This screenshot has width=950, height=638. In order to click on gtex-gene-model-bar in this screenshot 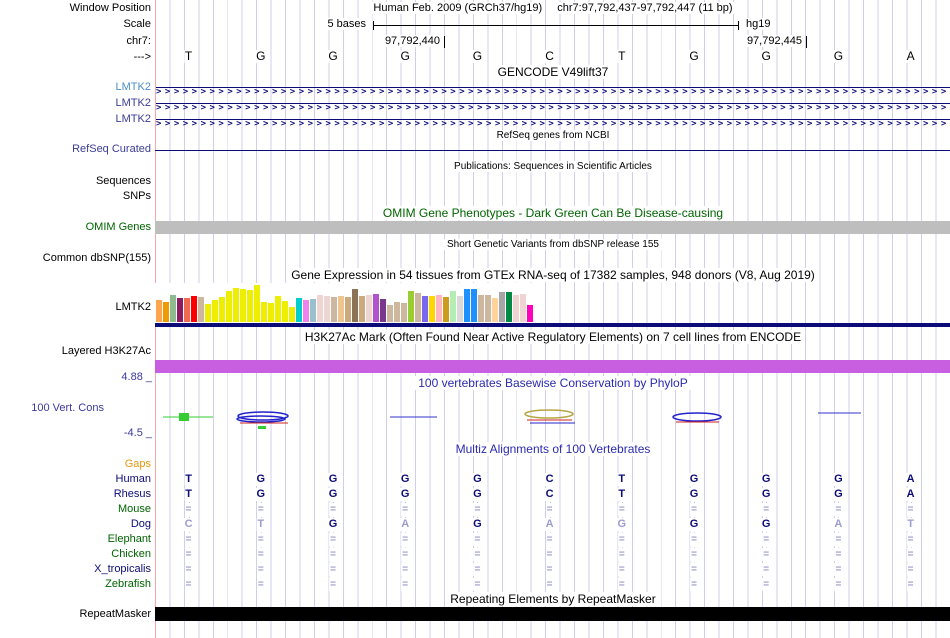, I will do `click(552, 325)`.